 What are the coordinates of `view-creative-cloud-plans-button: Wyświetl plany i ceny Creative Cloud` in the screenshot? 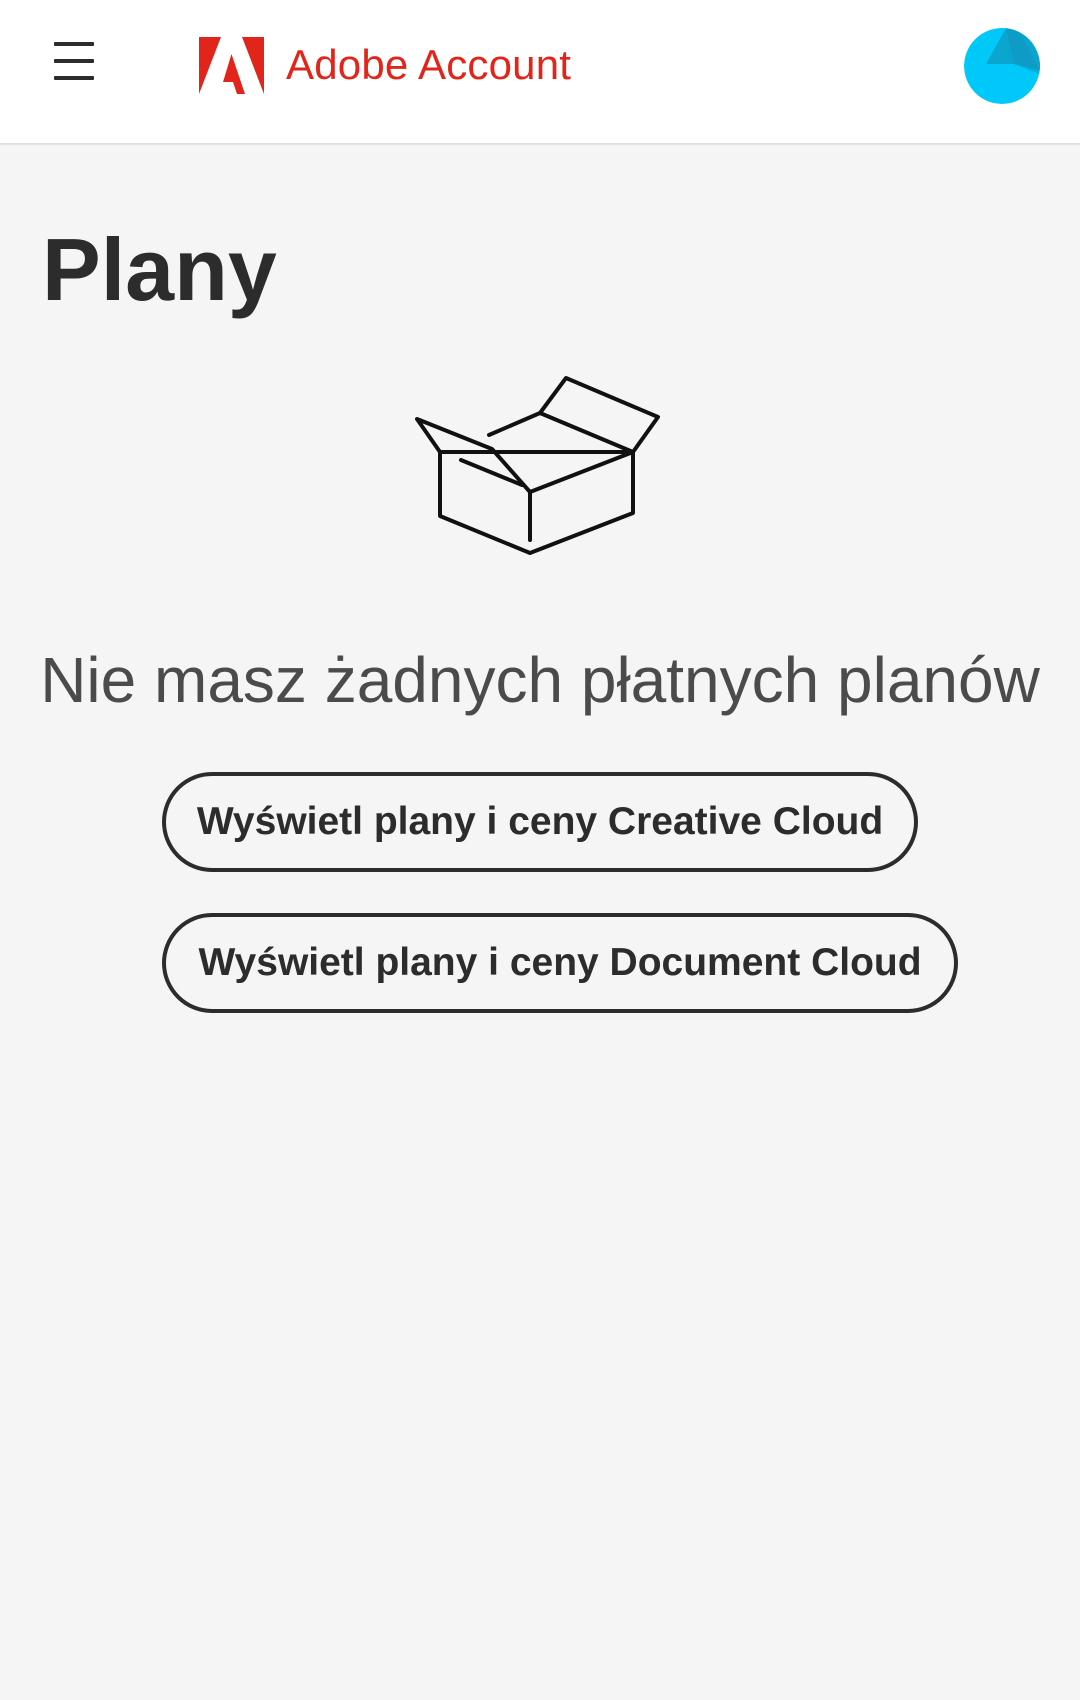 It's located at (540, 822).